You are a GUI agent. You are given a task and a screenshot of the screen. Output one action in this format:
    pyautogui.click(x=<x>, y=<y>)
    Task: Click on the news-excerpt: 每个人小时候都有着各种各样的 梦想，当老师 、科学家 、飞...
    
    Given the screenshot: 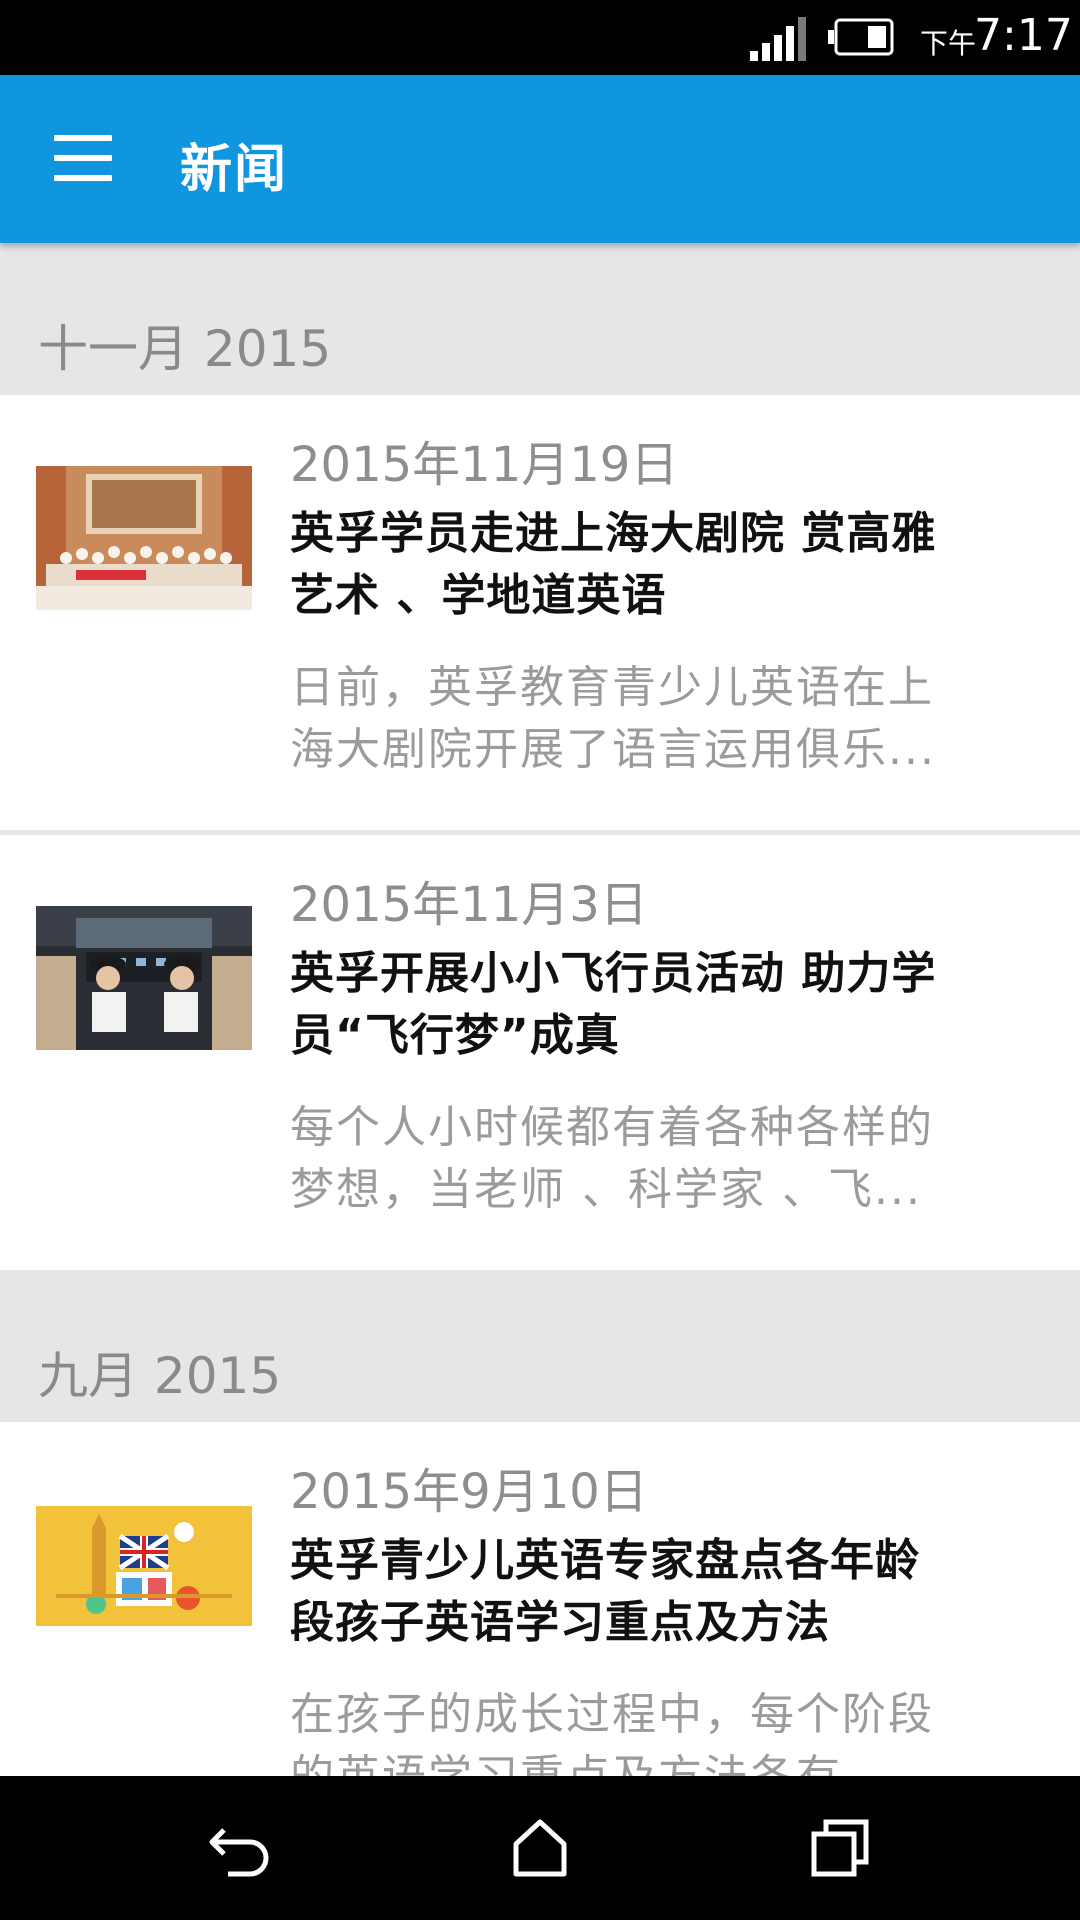 What is the action you would take?
    pyautogui.click(x=660, y=1159)
    